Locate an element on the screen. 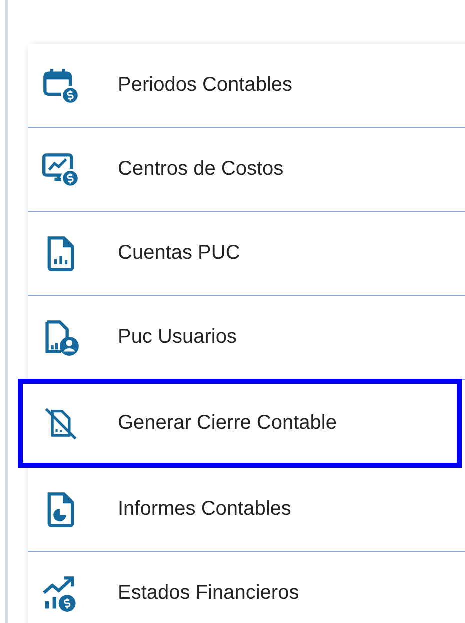  menu-item: Generar Cierre Contable is located at coordinates (240, 423).